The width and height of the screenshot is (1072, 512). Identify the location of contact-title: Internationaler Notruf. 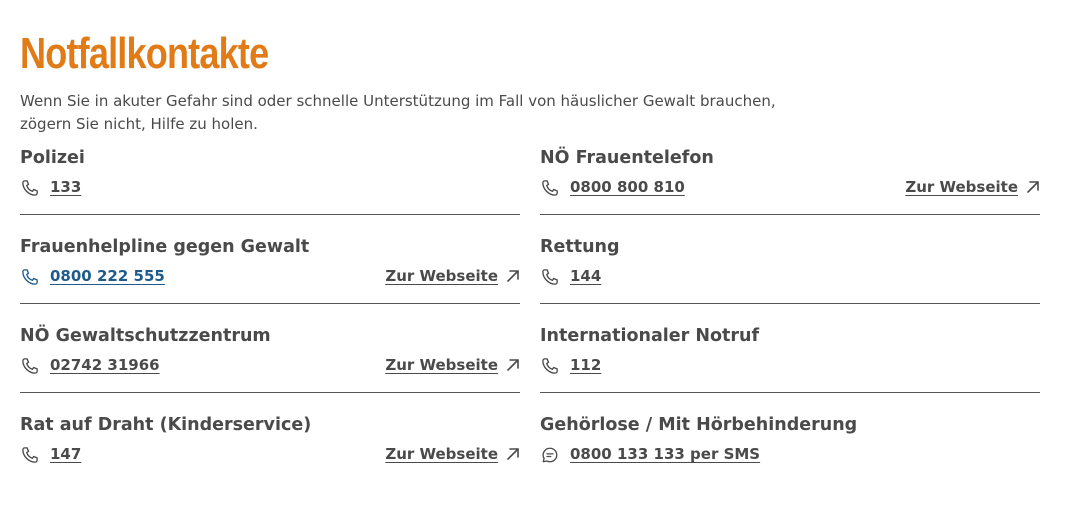
(650, 336).